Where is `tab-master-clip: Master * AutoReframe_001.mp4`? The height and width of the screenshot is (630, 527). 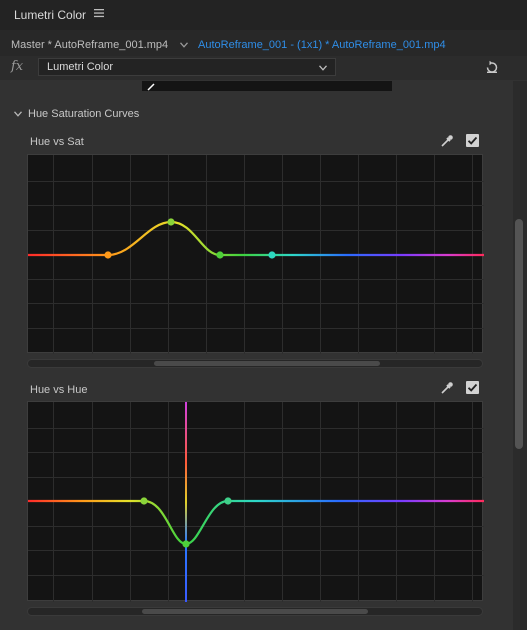 tab-master-clip: Master * AutoReframe_001.mp4 is located at coordinates (89, 45).